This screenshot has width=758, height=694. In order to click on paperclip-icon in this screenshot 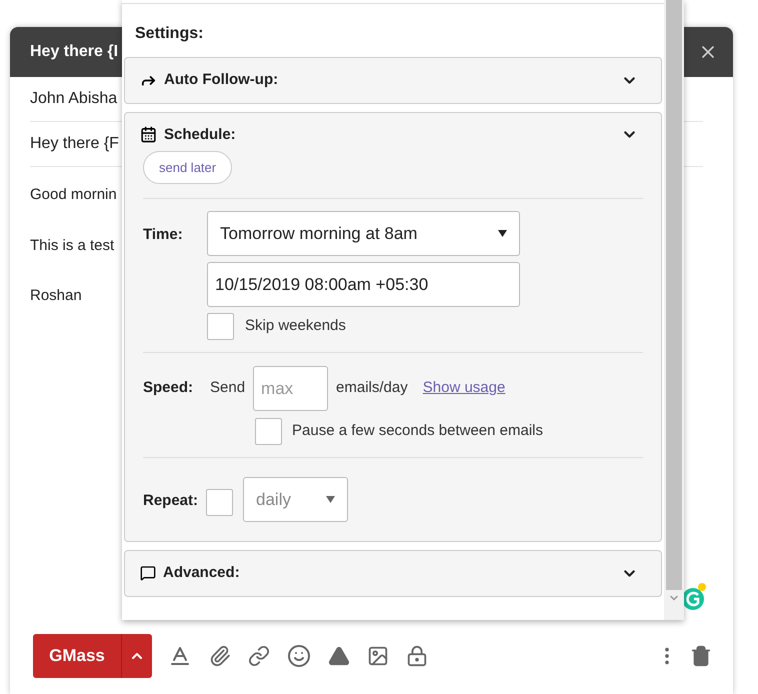, I will do `click(220, 656)`.